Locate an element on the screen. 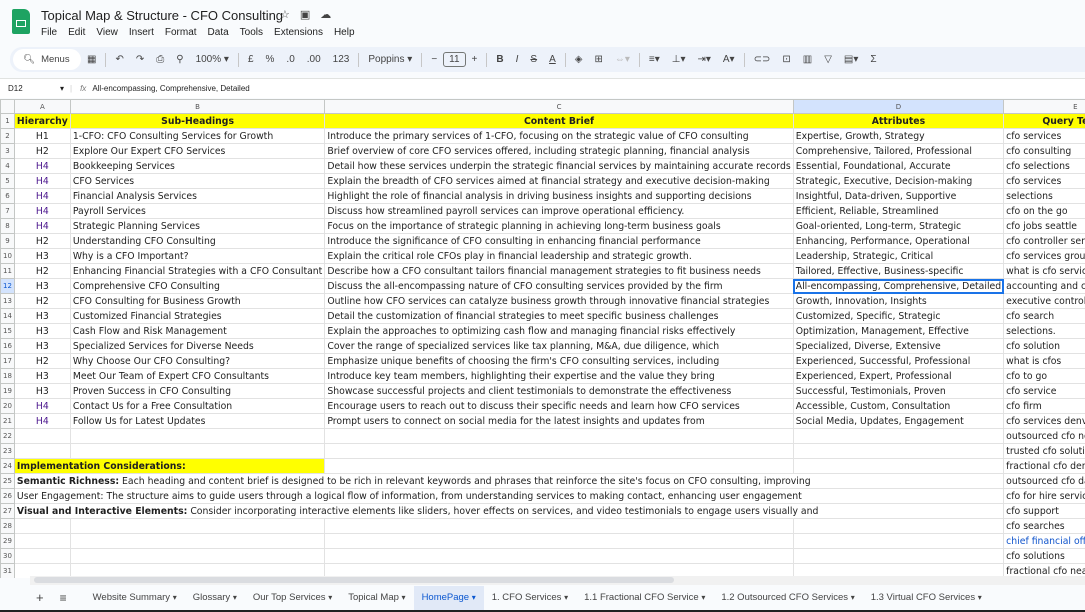 This screenshot has width=1085, height=612. text-wrapping-icon: ⇥▾ is located at coordinates (703, 59).